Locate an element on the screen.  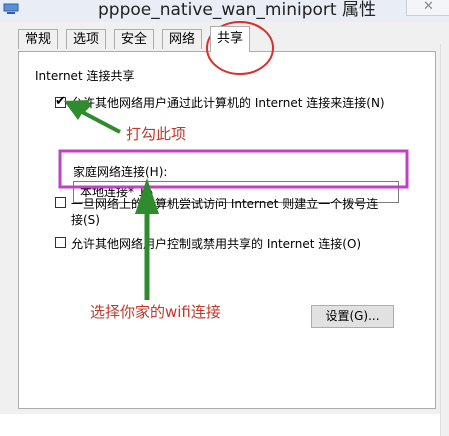
annotation-check-this: 打勾此项 is located at coordinates (156, 134).